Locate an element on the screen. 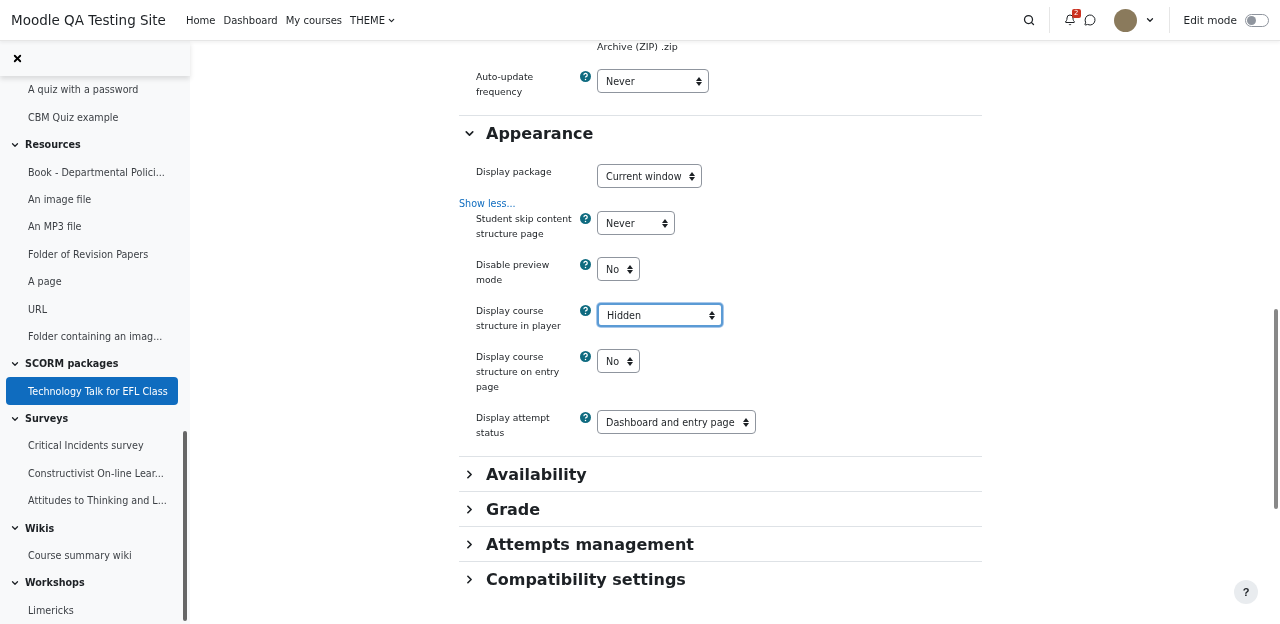 Image resolution: width=1280 pixels, height=624 pixels. section-heading: Compatibility settings is located at coordinates (586, 579).